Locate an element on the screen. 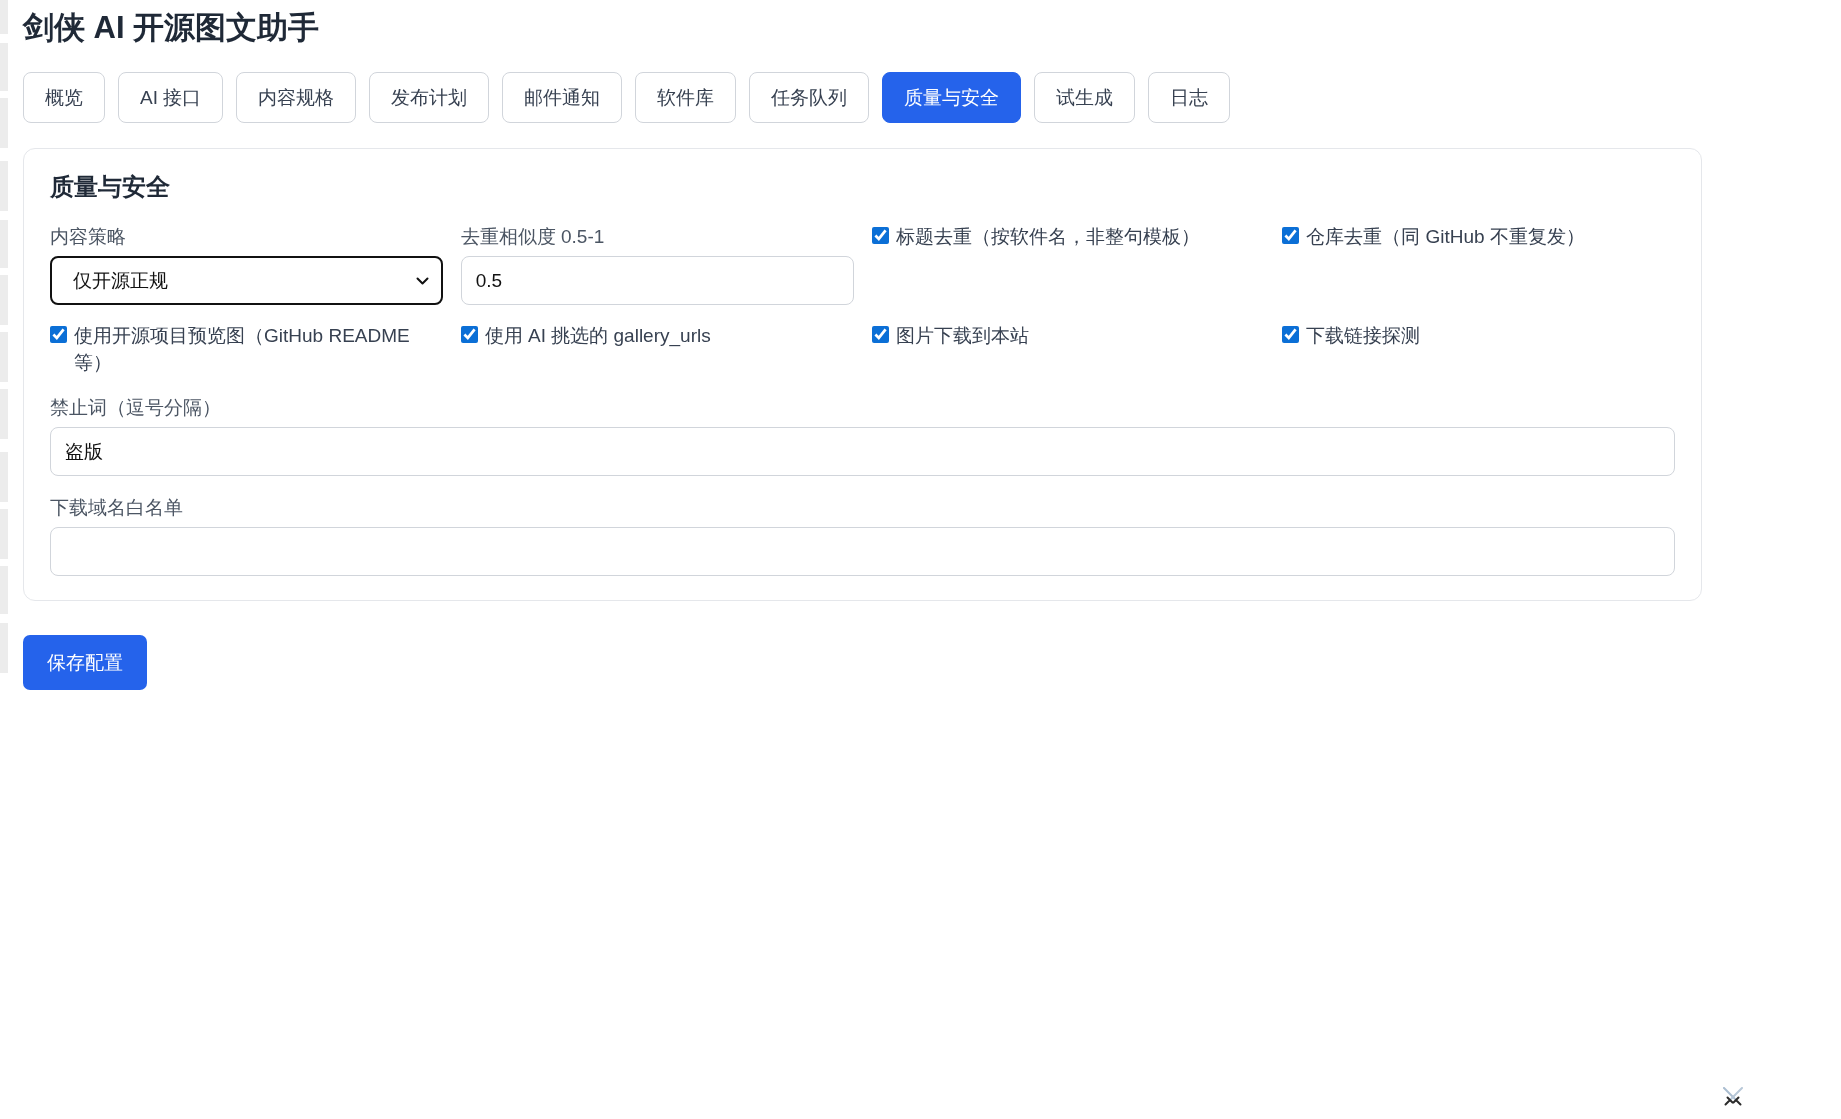 The width and height of the screenshot is (1841, 1119). crossed-swords-icon is located at coordinates (1733, 1097).